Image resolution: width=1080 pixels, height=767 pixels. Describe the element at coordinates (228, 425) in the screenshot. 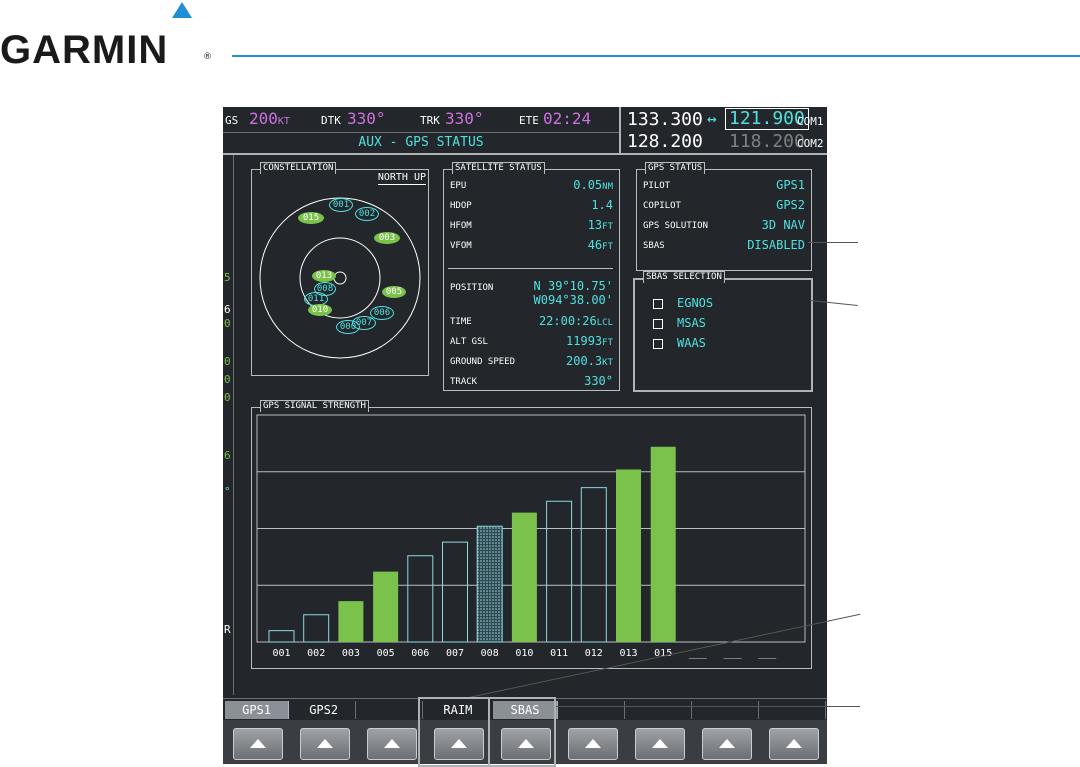

I see `left-edge-strip: 5 6 0 0 0 0 6 ° R` at that location.